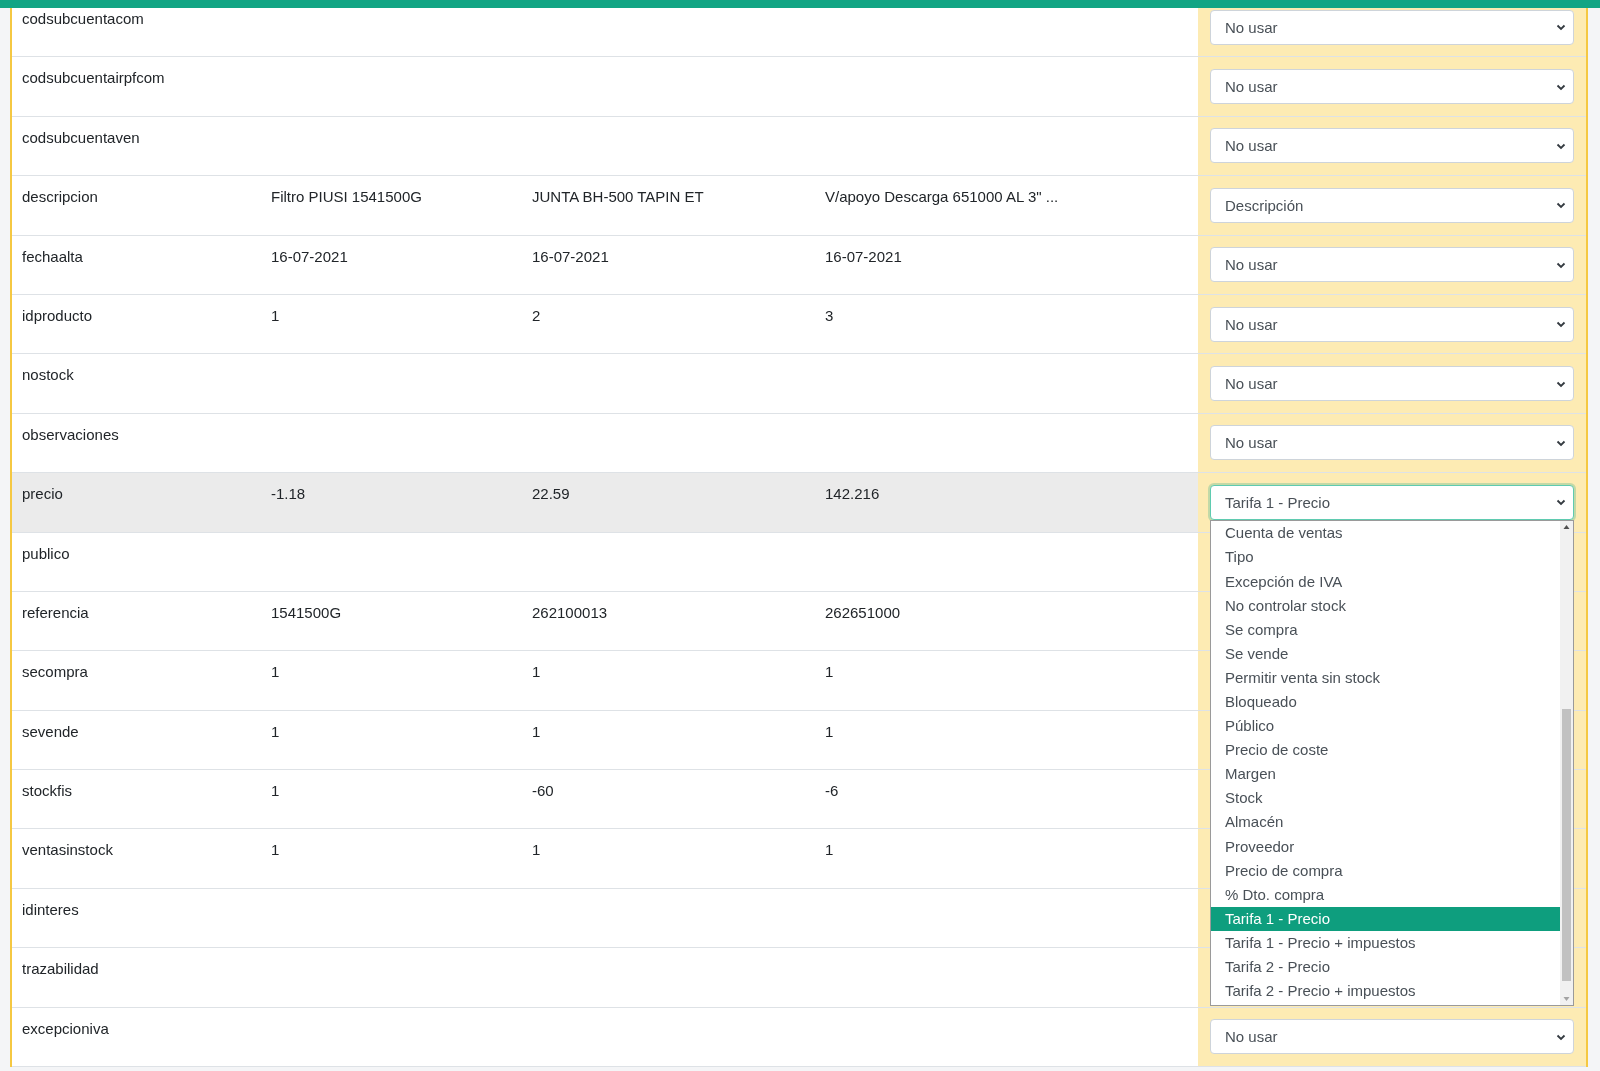  What do you see at coordinates (863, 612) in the screenshot?
I see `table-cell: 262651000` at bounding box center [863, 612].